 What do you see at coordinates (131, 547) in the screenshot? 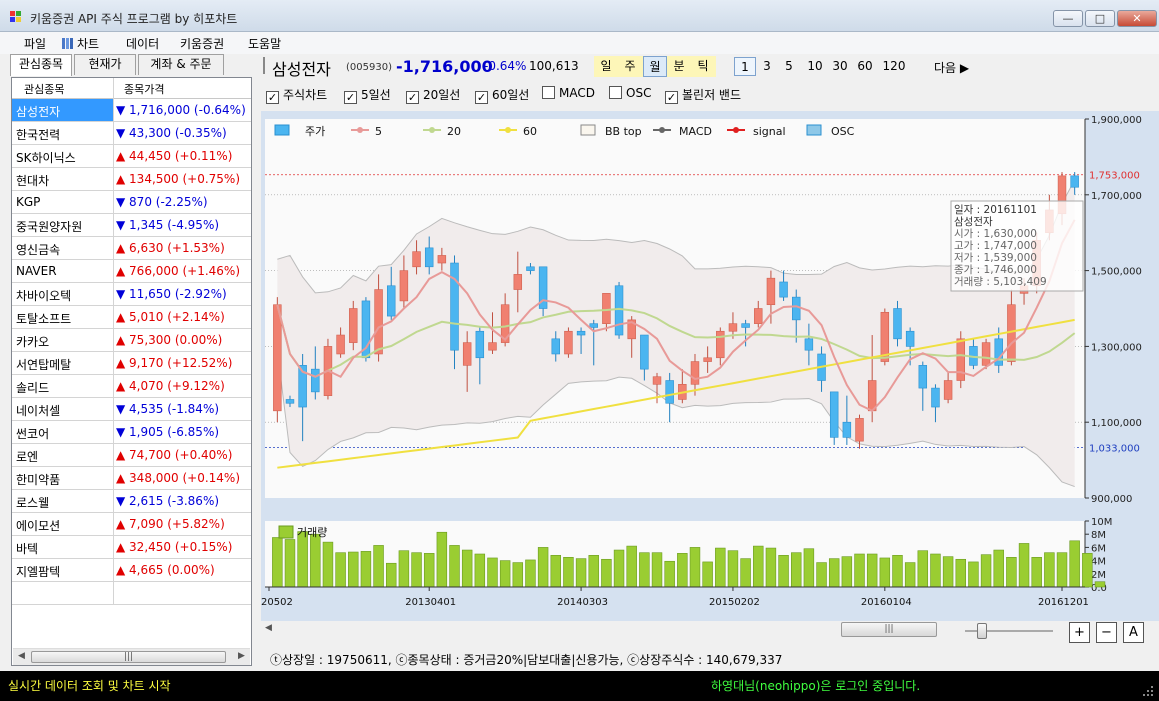
I see `table-row: 바텍 ▲ 32,450 (+0.15%)` at bounding box center [131, 547].